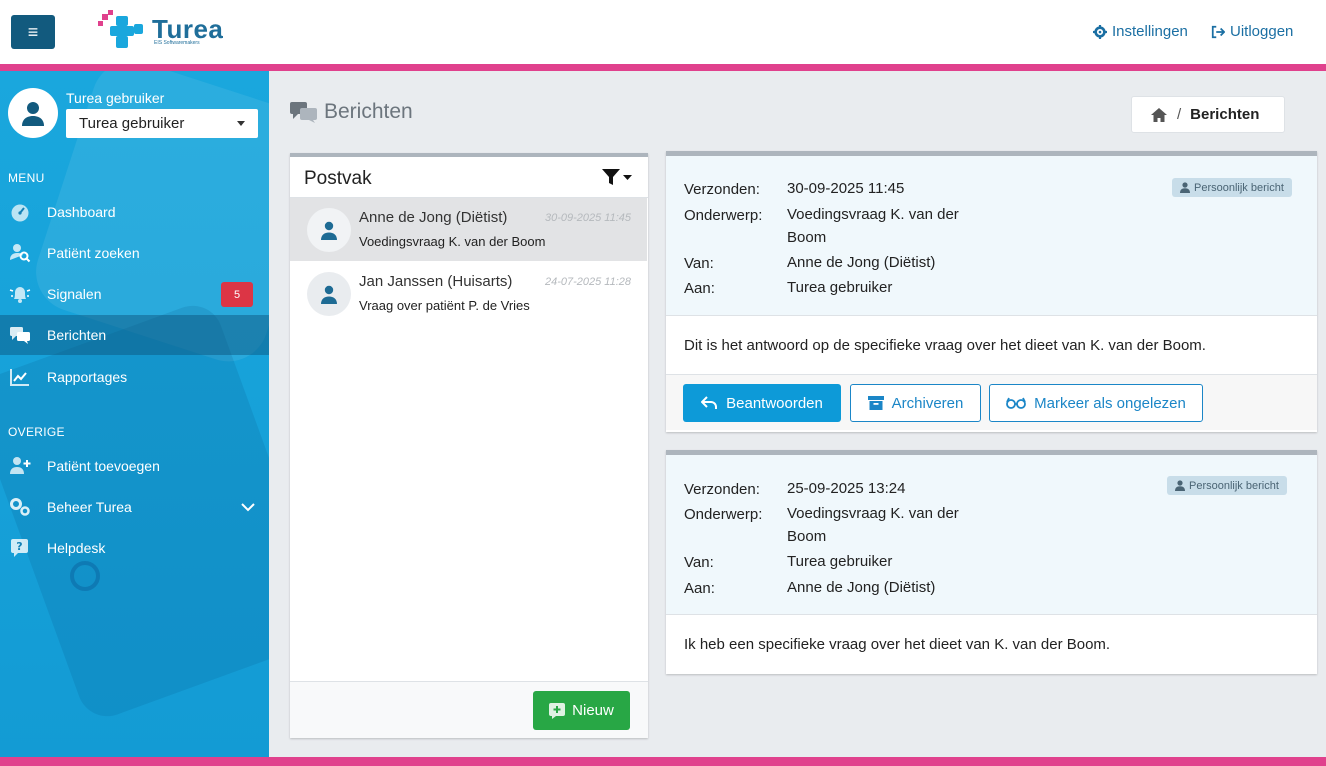 The image size is (1326, 766). Describe the element at coordinates (237, 294) in the screenshot. I see `signalen-count-badge: 5` at that location.